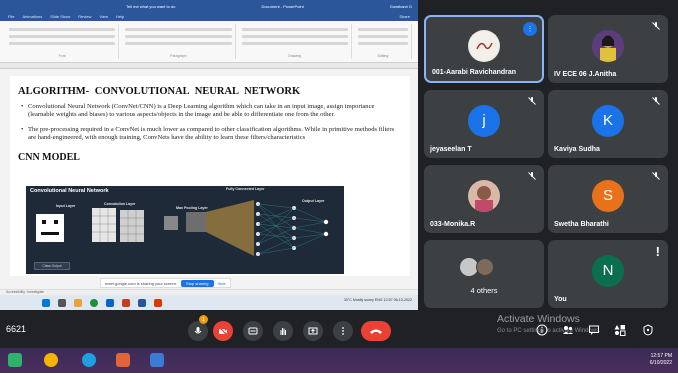  What do you see at coordinates (142, 302) in the screenshot?
I see `word-icon` at bounding box center [142, 302].